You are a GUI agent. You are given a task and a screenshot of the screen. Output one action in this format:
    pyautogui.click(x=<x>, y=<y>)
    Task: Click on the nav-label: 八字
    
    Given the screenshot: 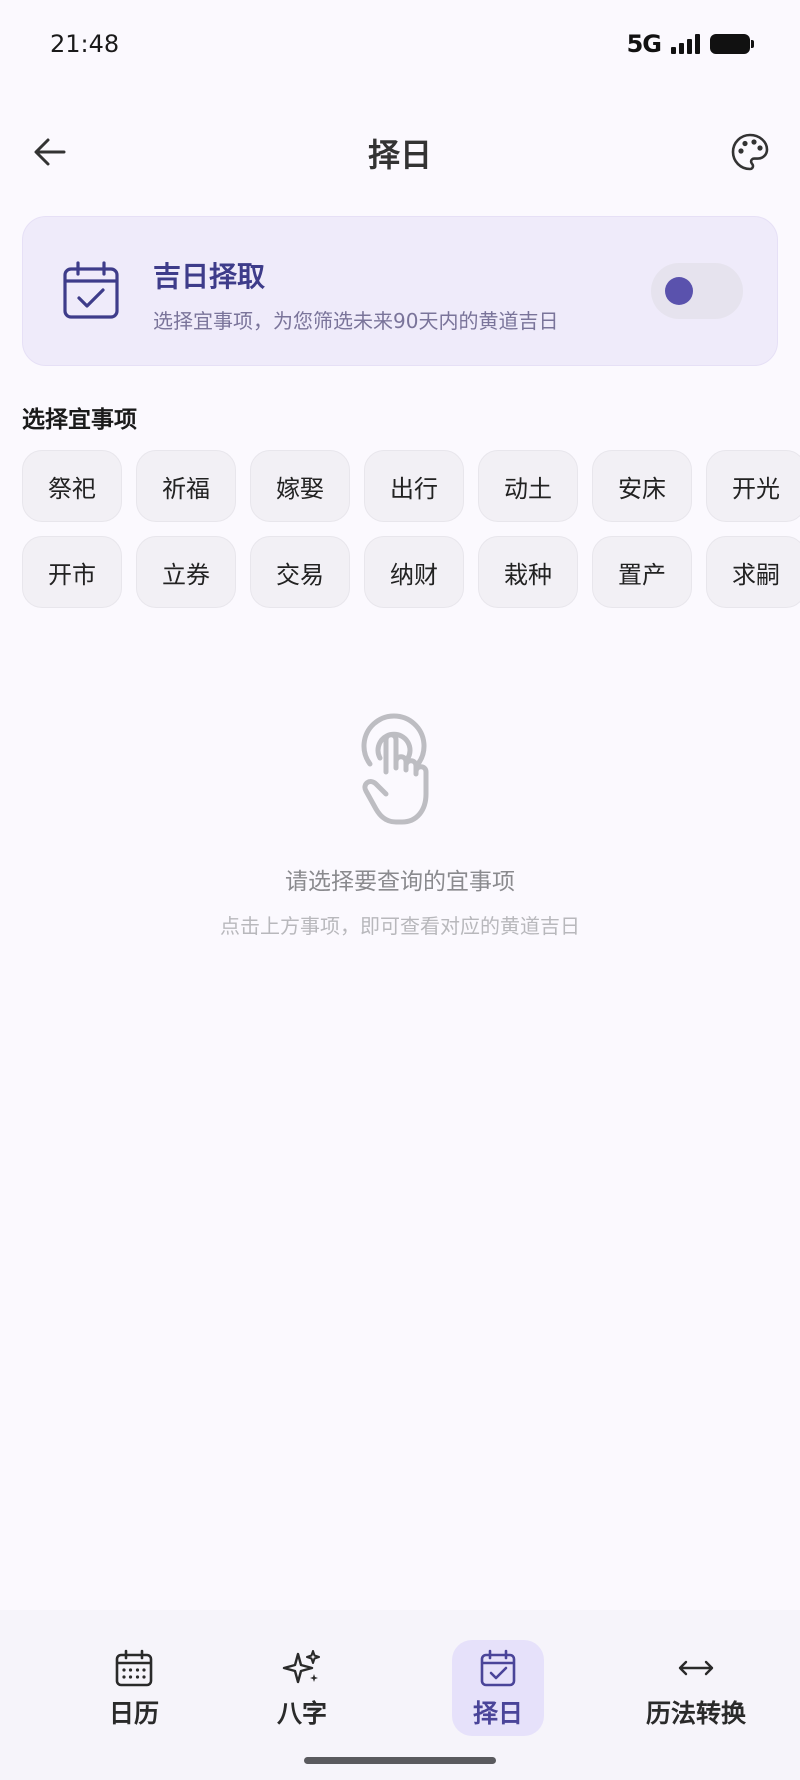 What is the action you would take?
    pyautogui.click(x=301, y=1713)
    